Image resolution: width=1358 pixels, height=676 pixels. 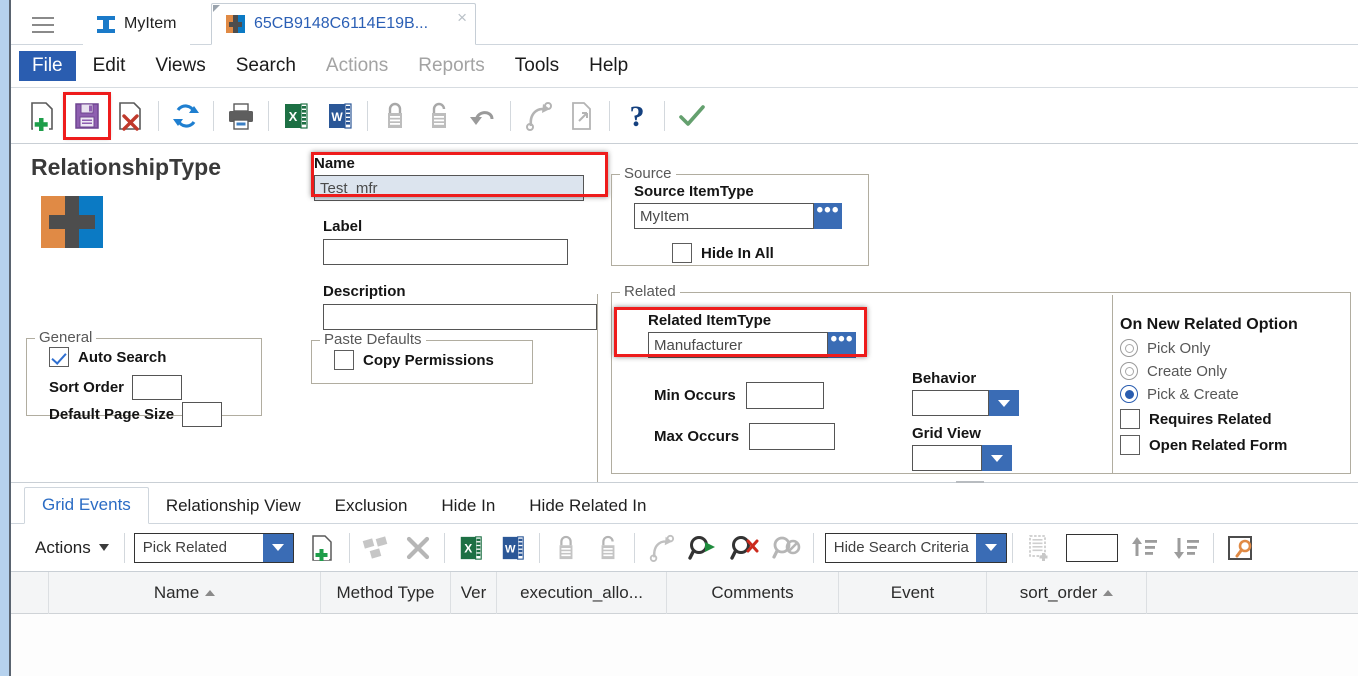 What do you see at coordinates (357, 65) in the screenshot?
I see `menu-item-actions: Actions` at bounding box center [357, 65].